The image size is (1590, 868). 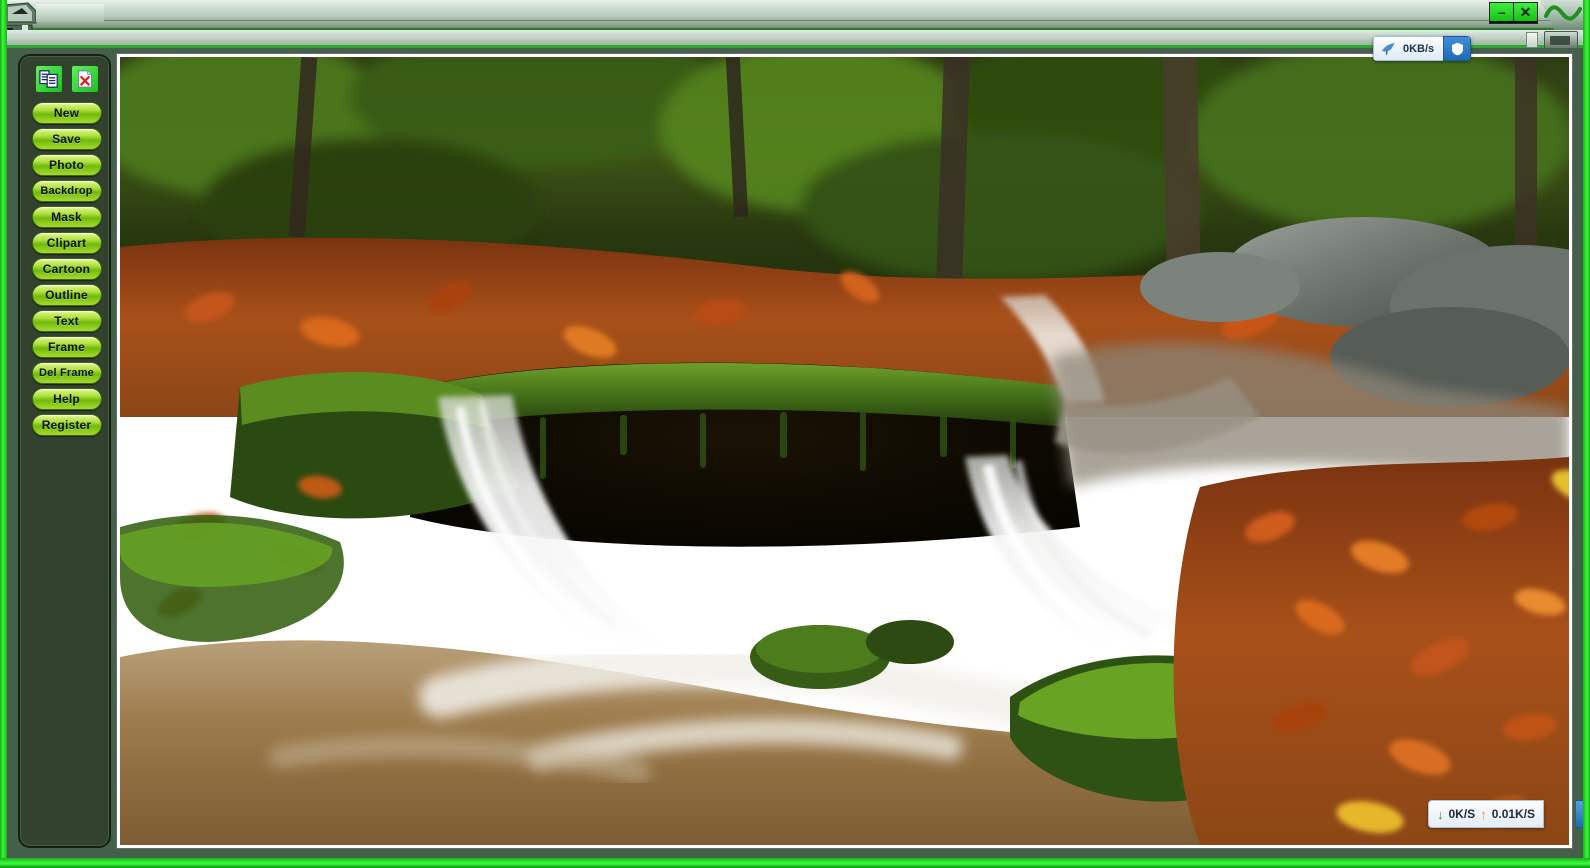 I want to click on window-controls: – ✕, so click(x=1513, y=13).